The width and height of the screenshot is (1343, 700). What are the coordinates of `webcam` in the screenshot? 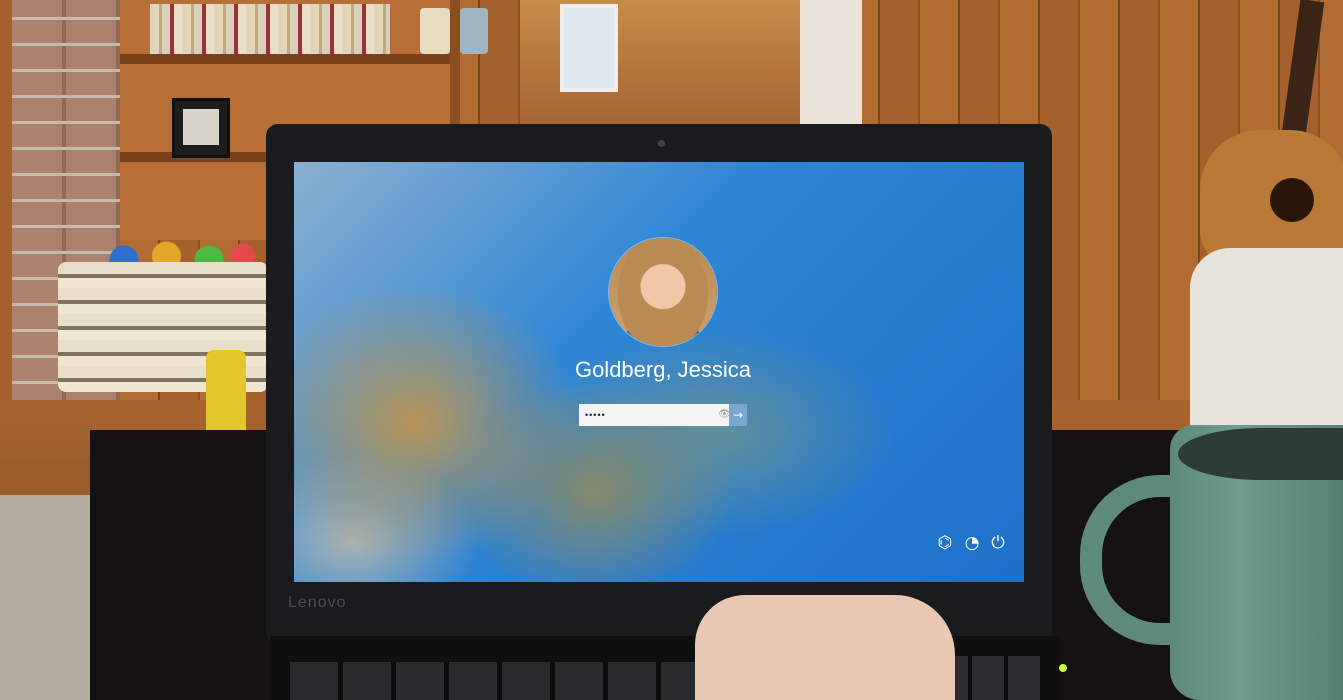 It's located at (661, 143).